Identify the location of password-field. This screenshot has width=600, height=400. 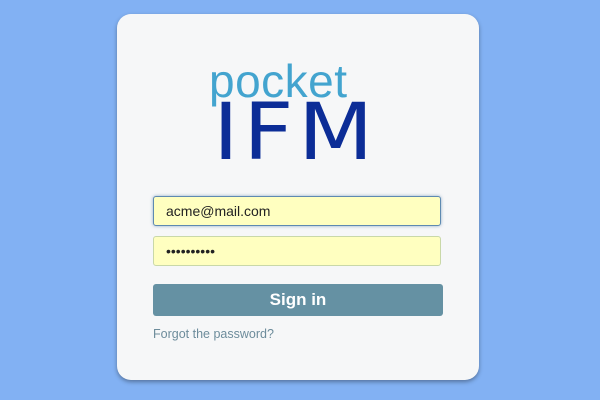
(297, 251).